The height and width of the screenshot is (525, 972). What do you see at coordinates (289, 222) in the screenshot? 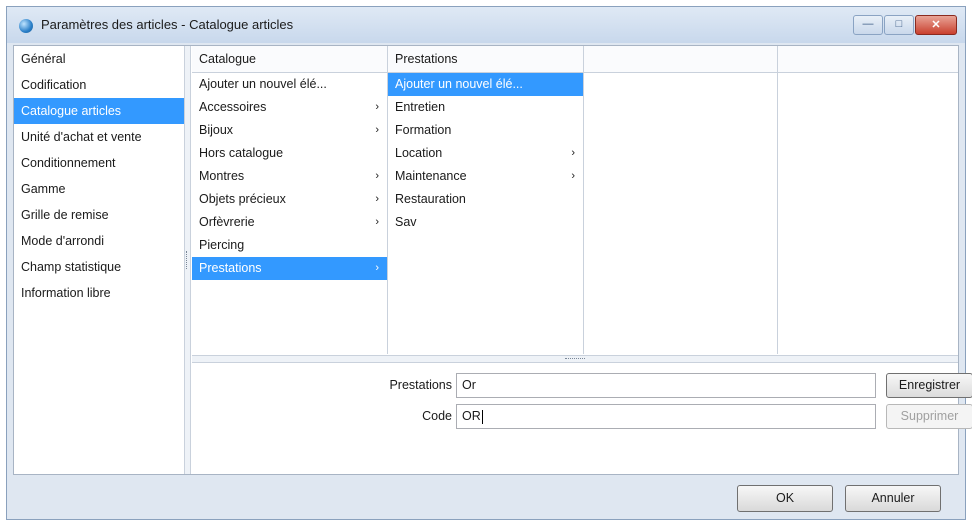
I see `catalogue-item-orfevrerie: Orfèvrerie ›` at bounding box center [289, 222].